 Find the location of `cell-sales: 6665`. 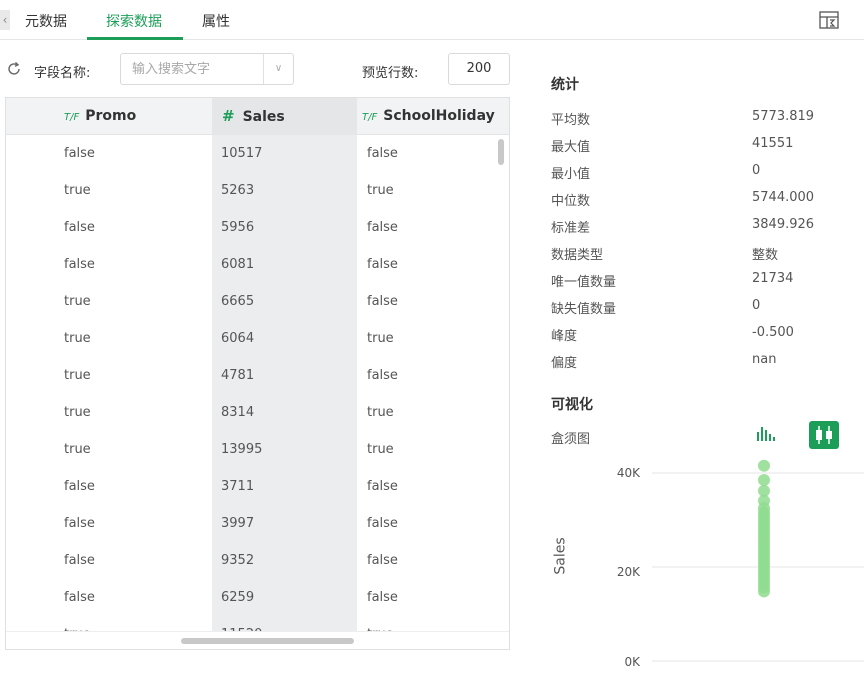

cell-sales: 6665 is located at coordinates (238, 301).